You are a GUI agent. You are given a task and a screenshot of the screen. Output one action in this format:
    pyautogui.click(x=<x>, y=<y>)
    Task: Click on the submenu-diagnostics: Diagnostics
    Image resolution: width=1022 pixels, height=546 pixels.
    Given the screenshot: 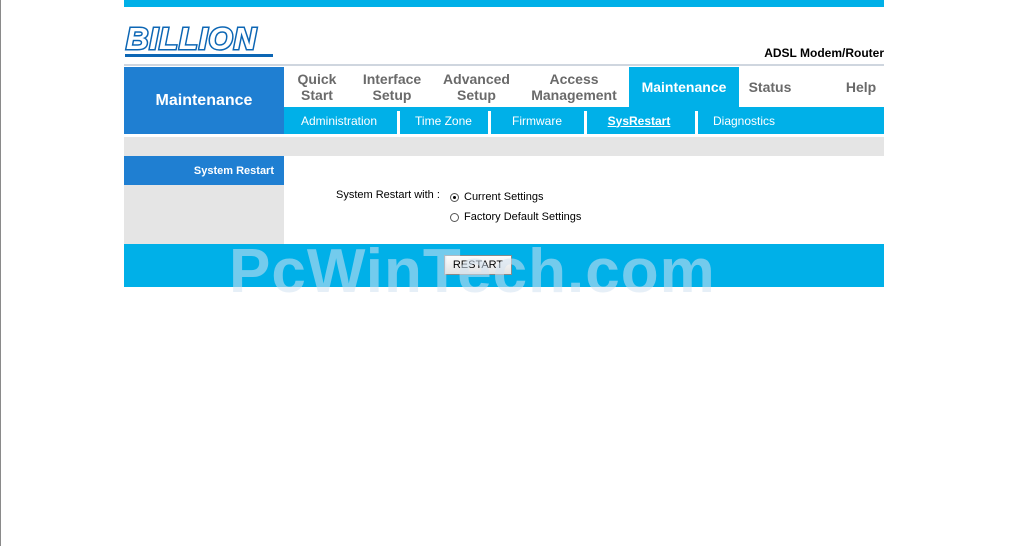 What is the action you would take?
    pyautogui.click(x=744, y=120)
    